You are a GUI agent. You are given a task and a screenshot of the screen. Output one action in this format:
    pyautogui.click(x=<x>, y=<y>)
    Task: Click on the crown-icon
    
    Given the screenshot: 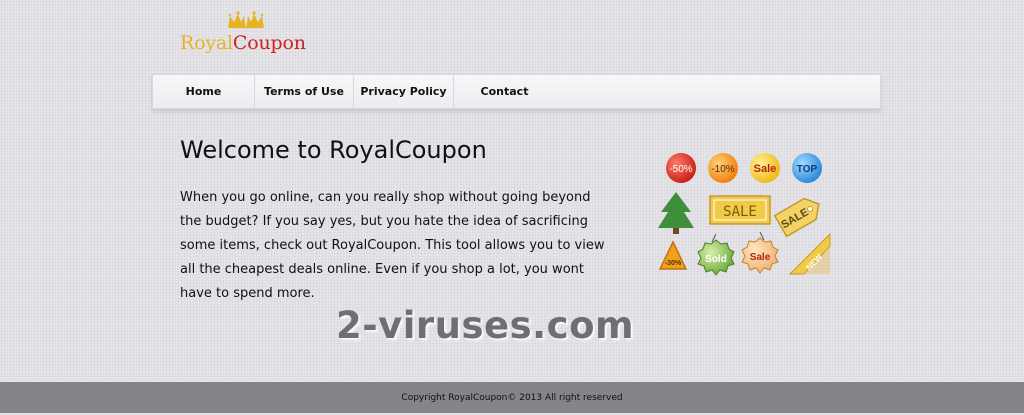 What is the action you would take?
    pyautogui.click(x=246, y=19)
    